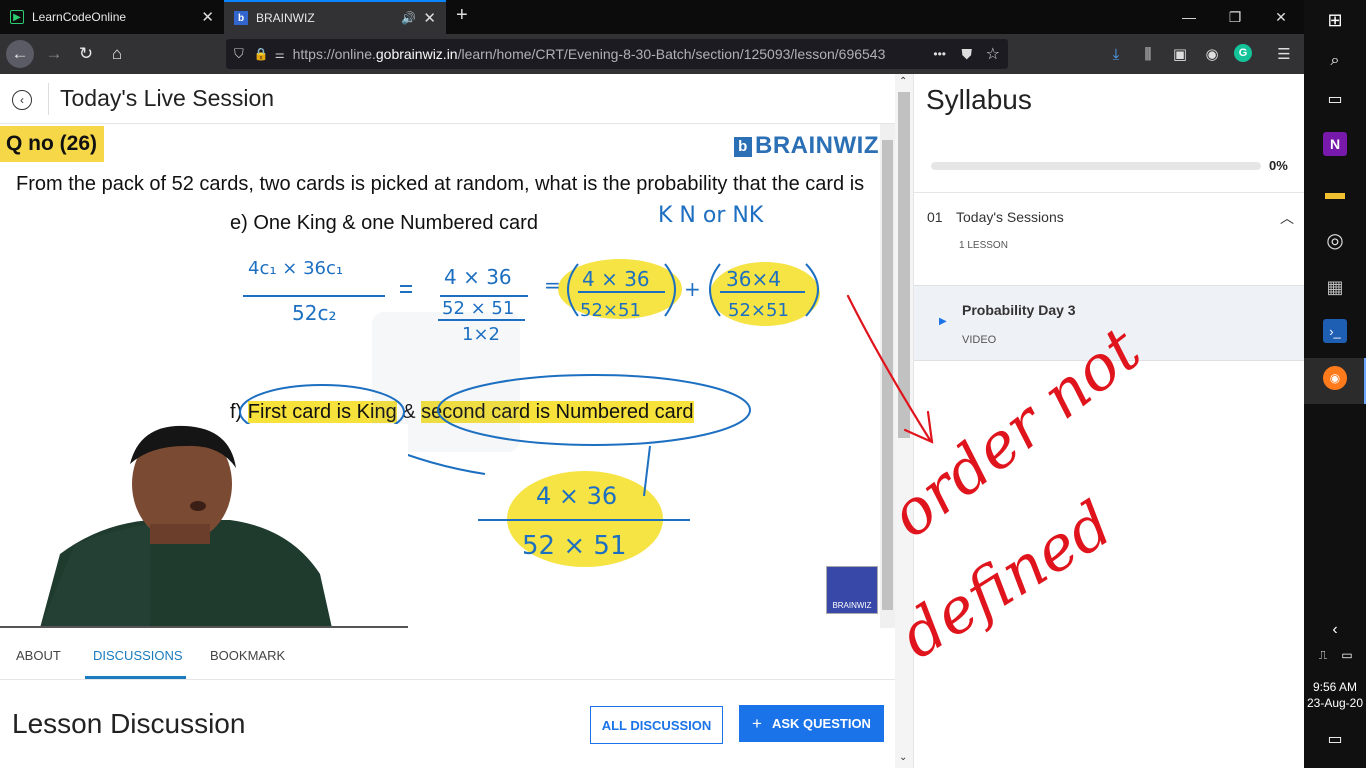  I want to click on menu-icon: ☰, so click(1284, 54).